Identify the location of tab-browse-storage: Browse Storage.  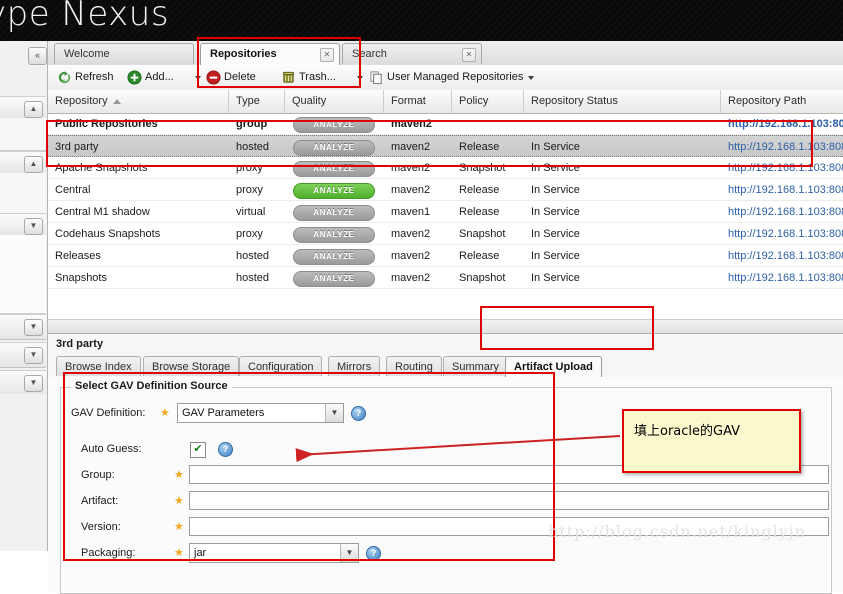
(191, 366).